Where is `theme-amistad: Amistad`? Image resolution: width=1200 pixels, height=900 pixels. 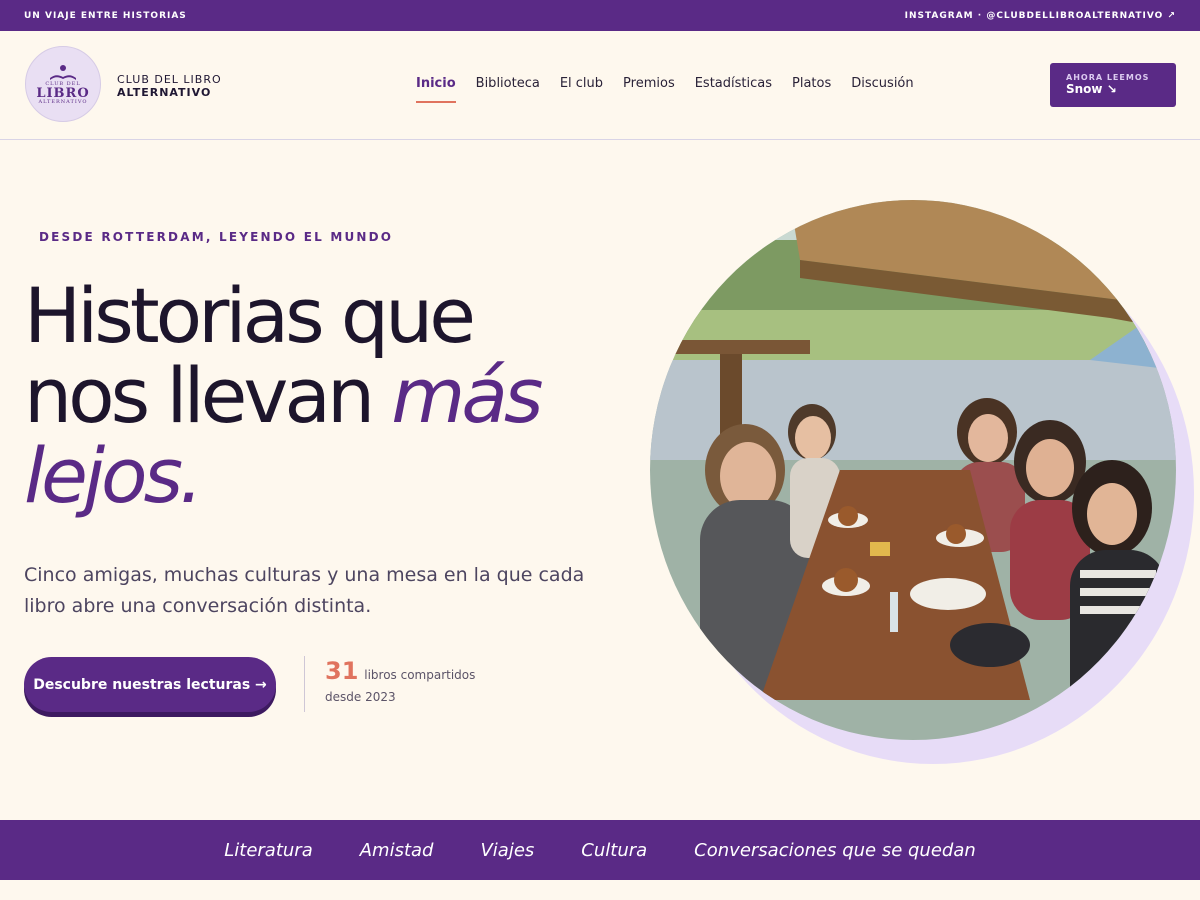 theme-amistad: Amistad is located at coordinates (396, 850).